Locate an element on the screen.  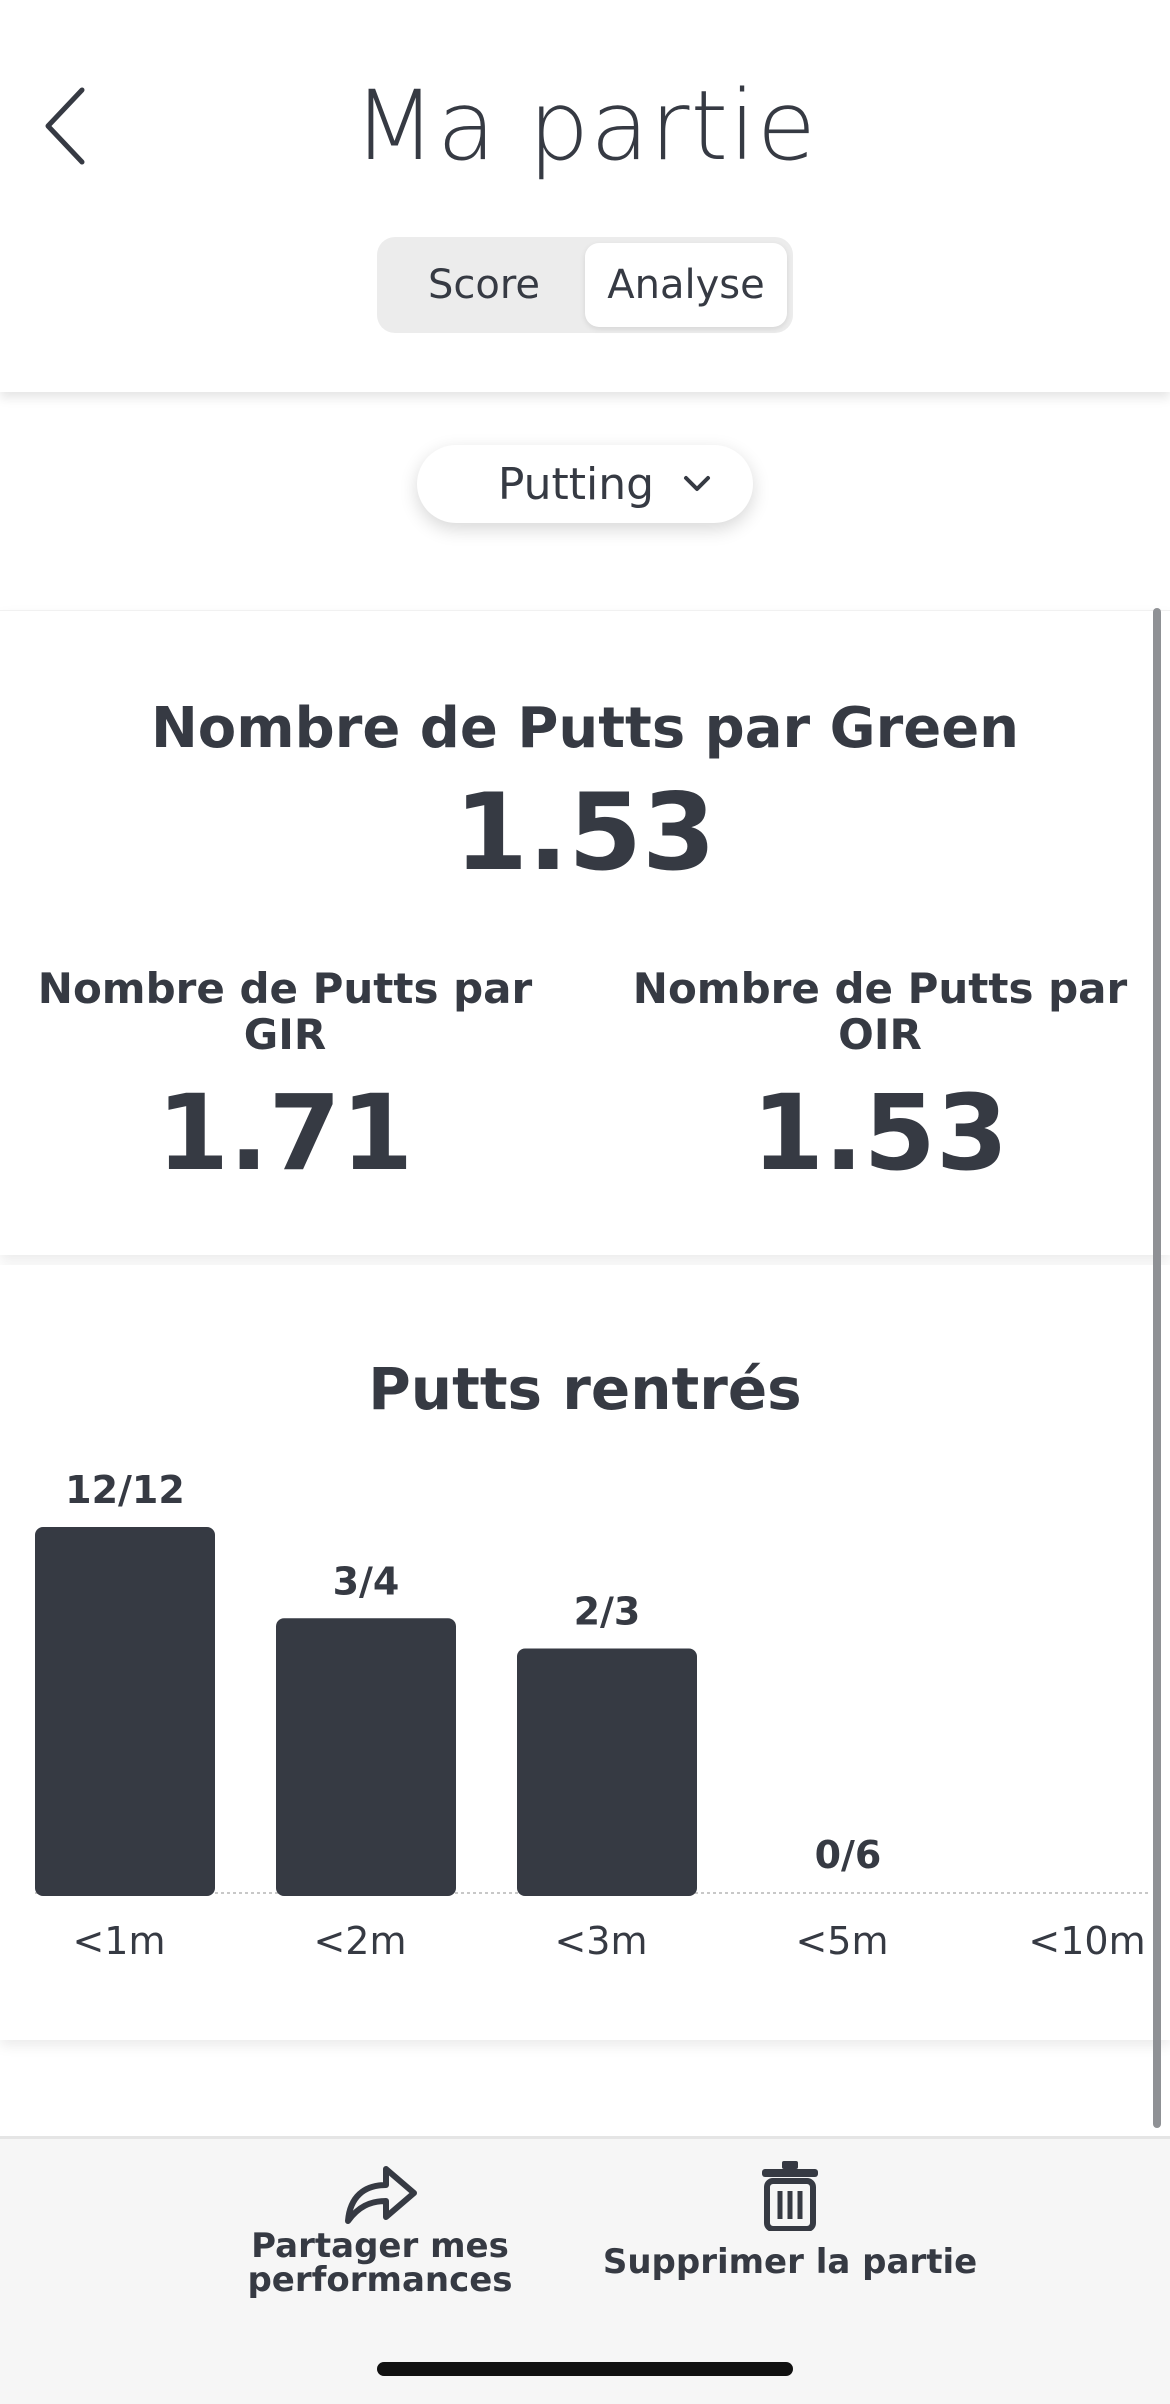
chart-tick-label: <1m is located at coordinates (118, 1941).